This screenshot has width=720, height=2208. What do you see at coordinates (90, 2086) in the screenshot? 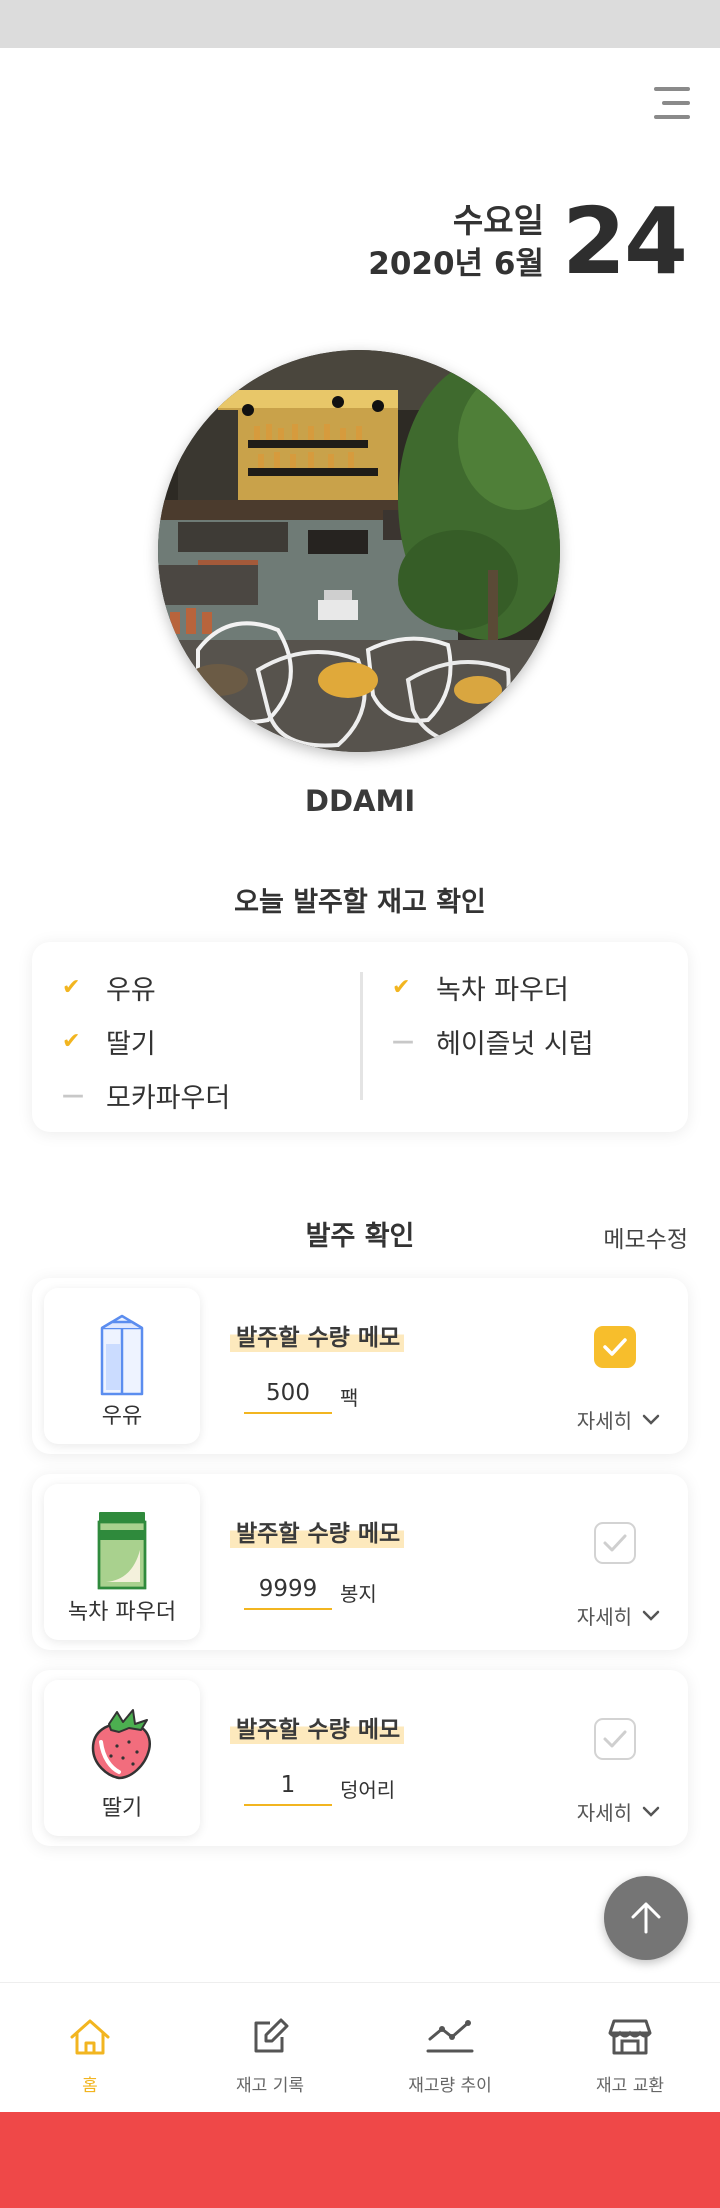
I see `nav-label: 홈` at bounding box center [90, 2086].